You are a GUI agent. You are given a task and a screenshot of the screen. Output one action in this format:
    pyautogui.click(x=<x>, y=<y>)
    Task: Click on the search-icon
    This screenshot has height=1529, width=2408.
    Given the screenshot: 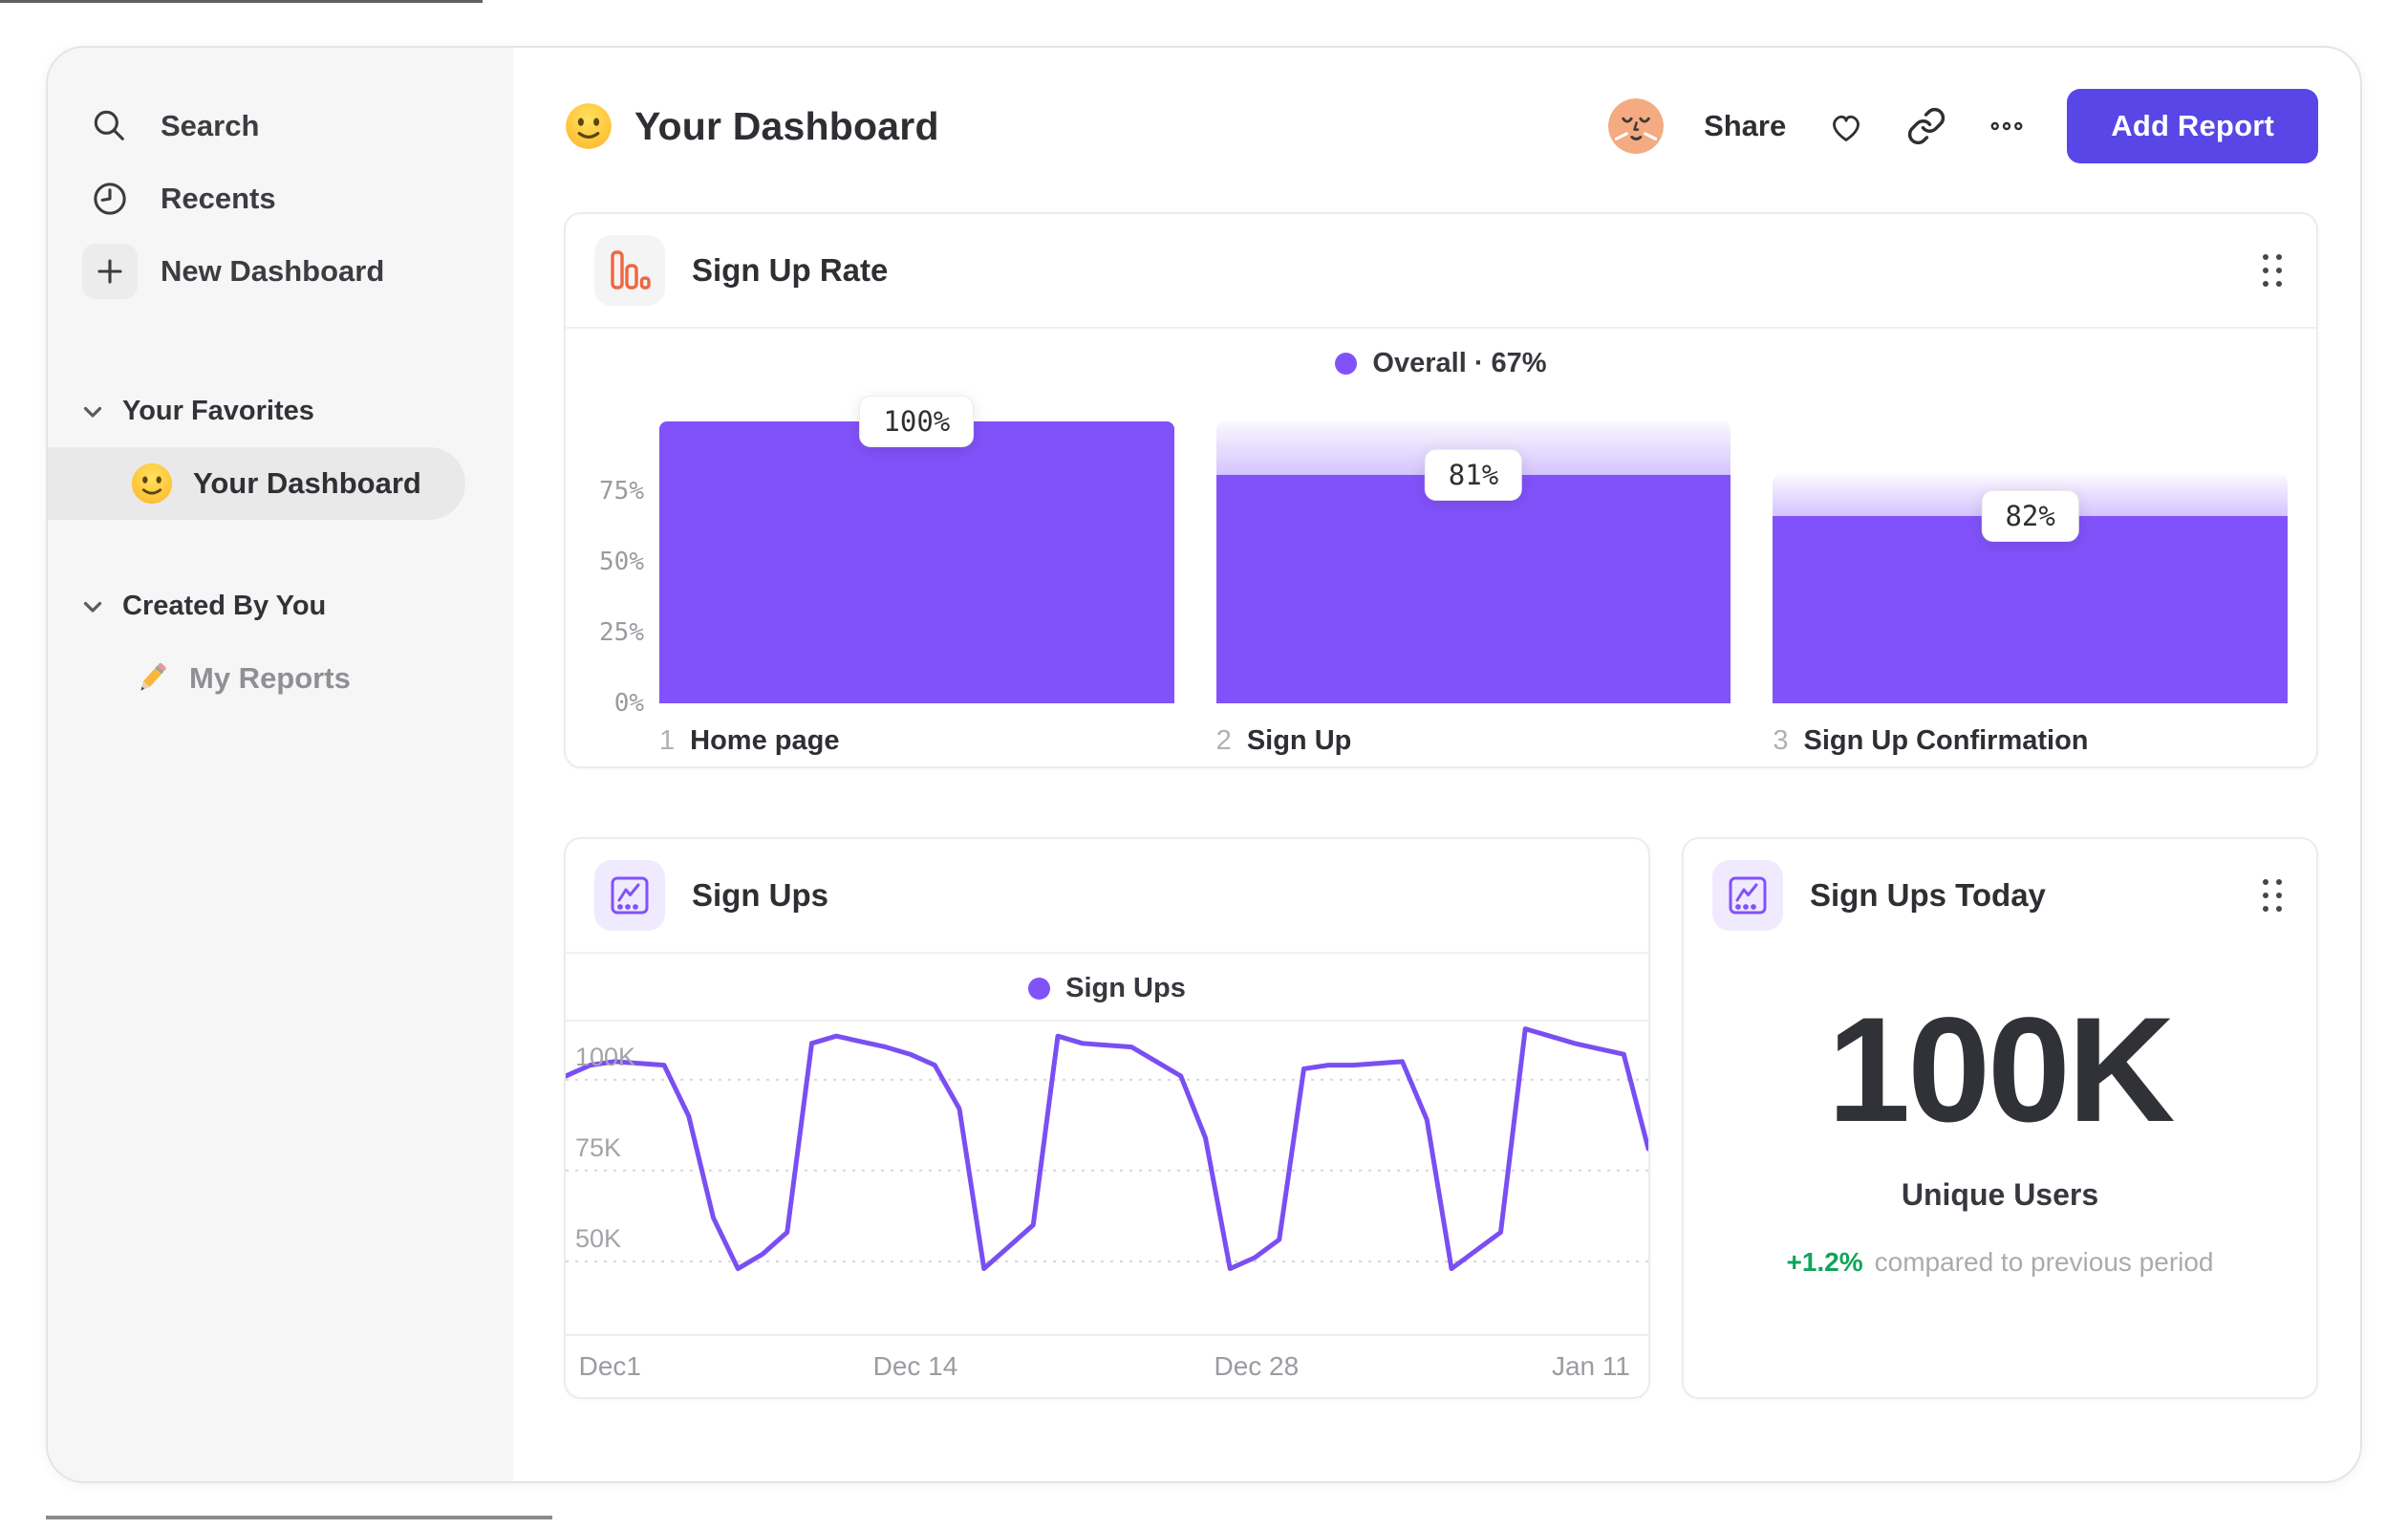 What is the action you would take?
    pyautogui.click(x=110, y=126)
    